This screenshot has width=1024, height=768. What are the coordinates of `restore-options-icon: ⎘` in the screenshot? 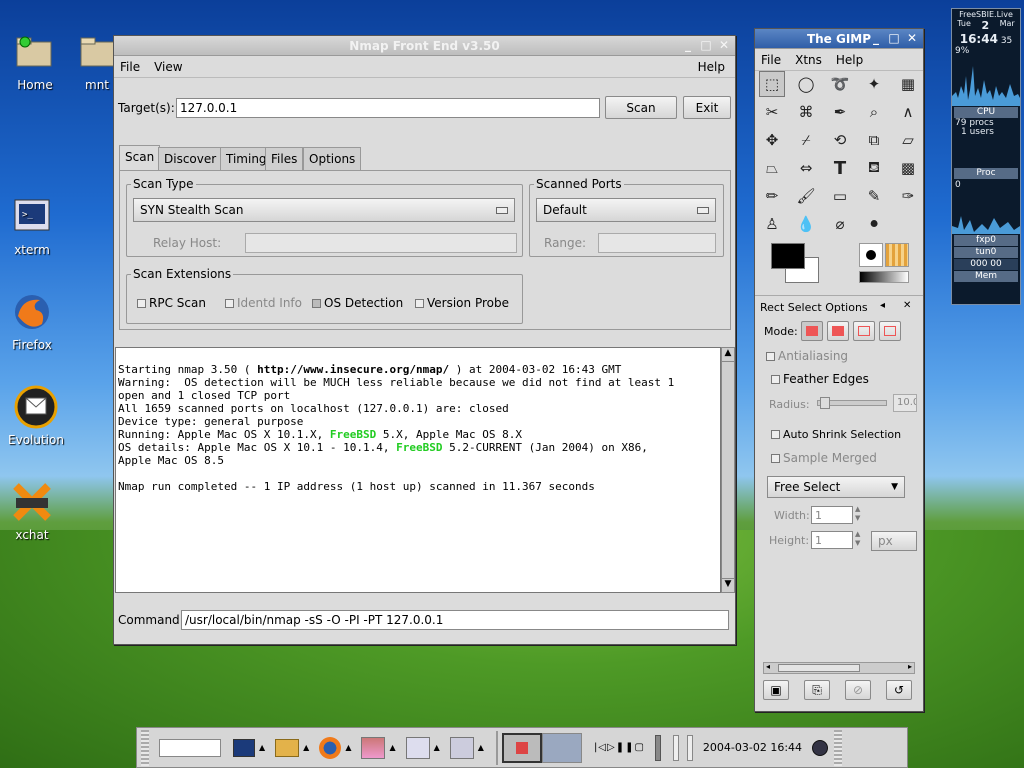 It's located at (817, 690).